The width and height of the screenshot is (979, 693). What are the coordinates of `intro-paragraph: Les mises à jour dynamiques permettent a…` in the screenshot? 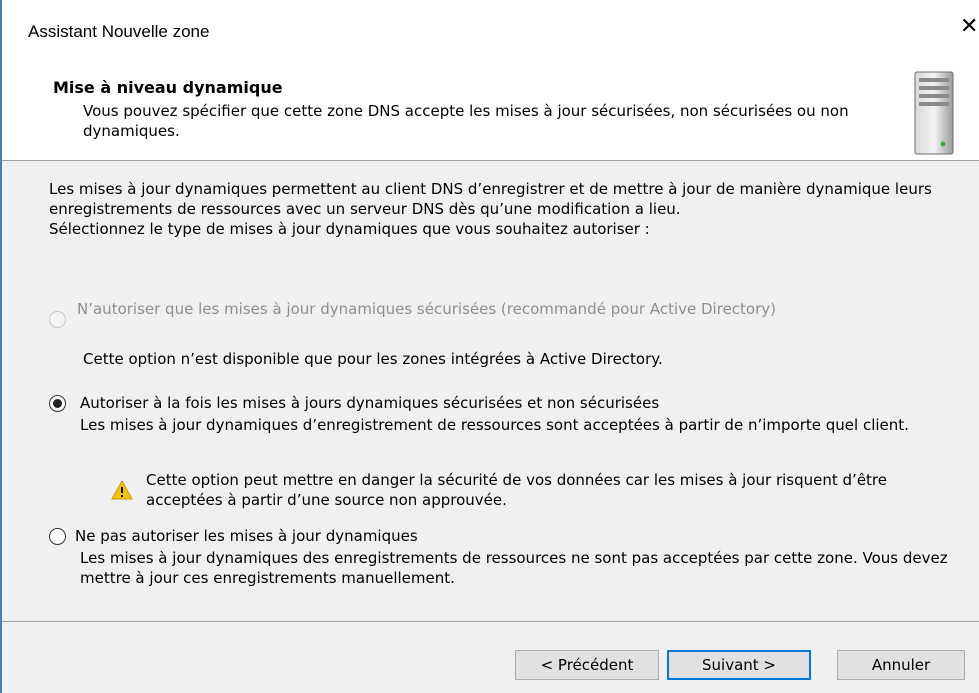 It's located at (490, 199).